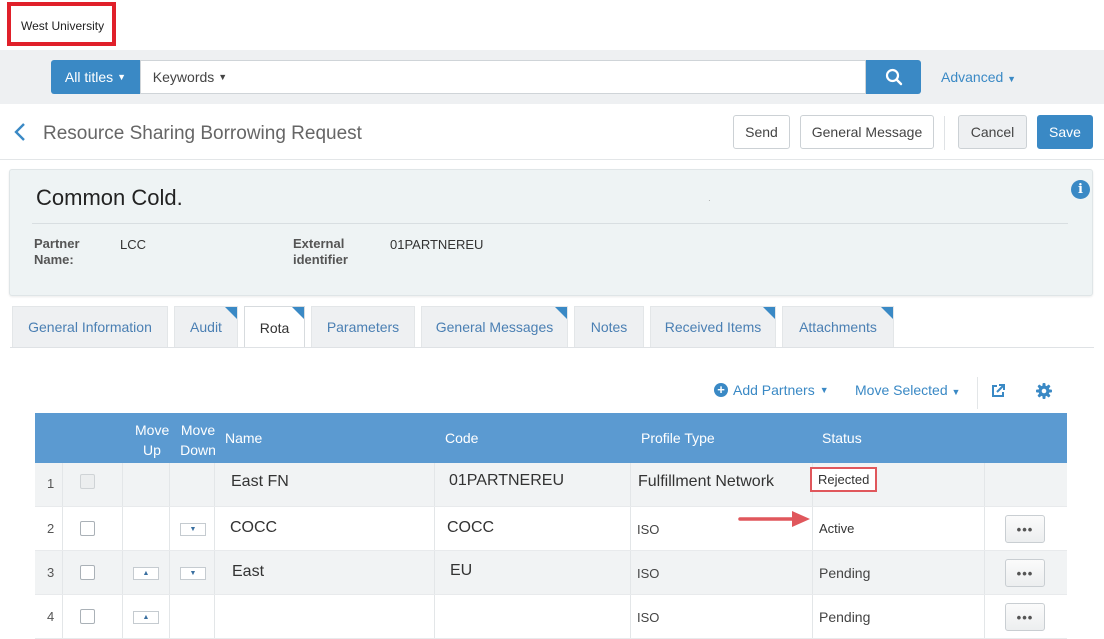  I want to click on gear-icon, so click(1044, 391).